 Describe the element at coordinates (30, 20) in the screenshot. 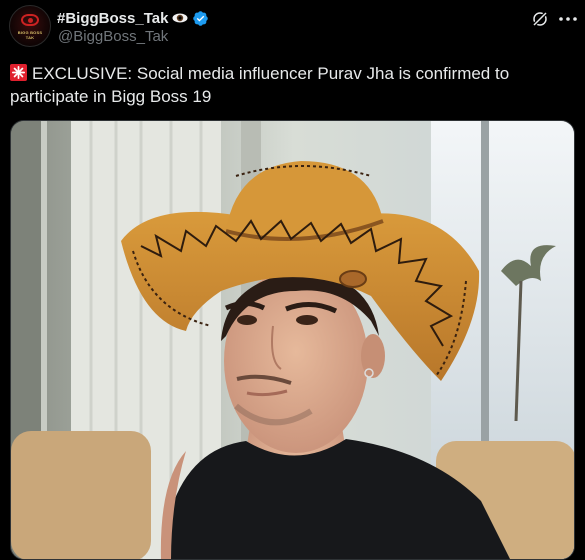

I see `avatar-eye-logo` at that location.